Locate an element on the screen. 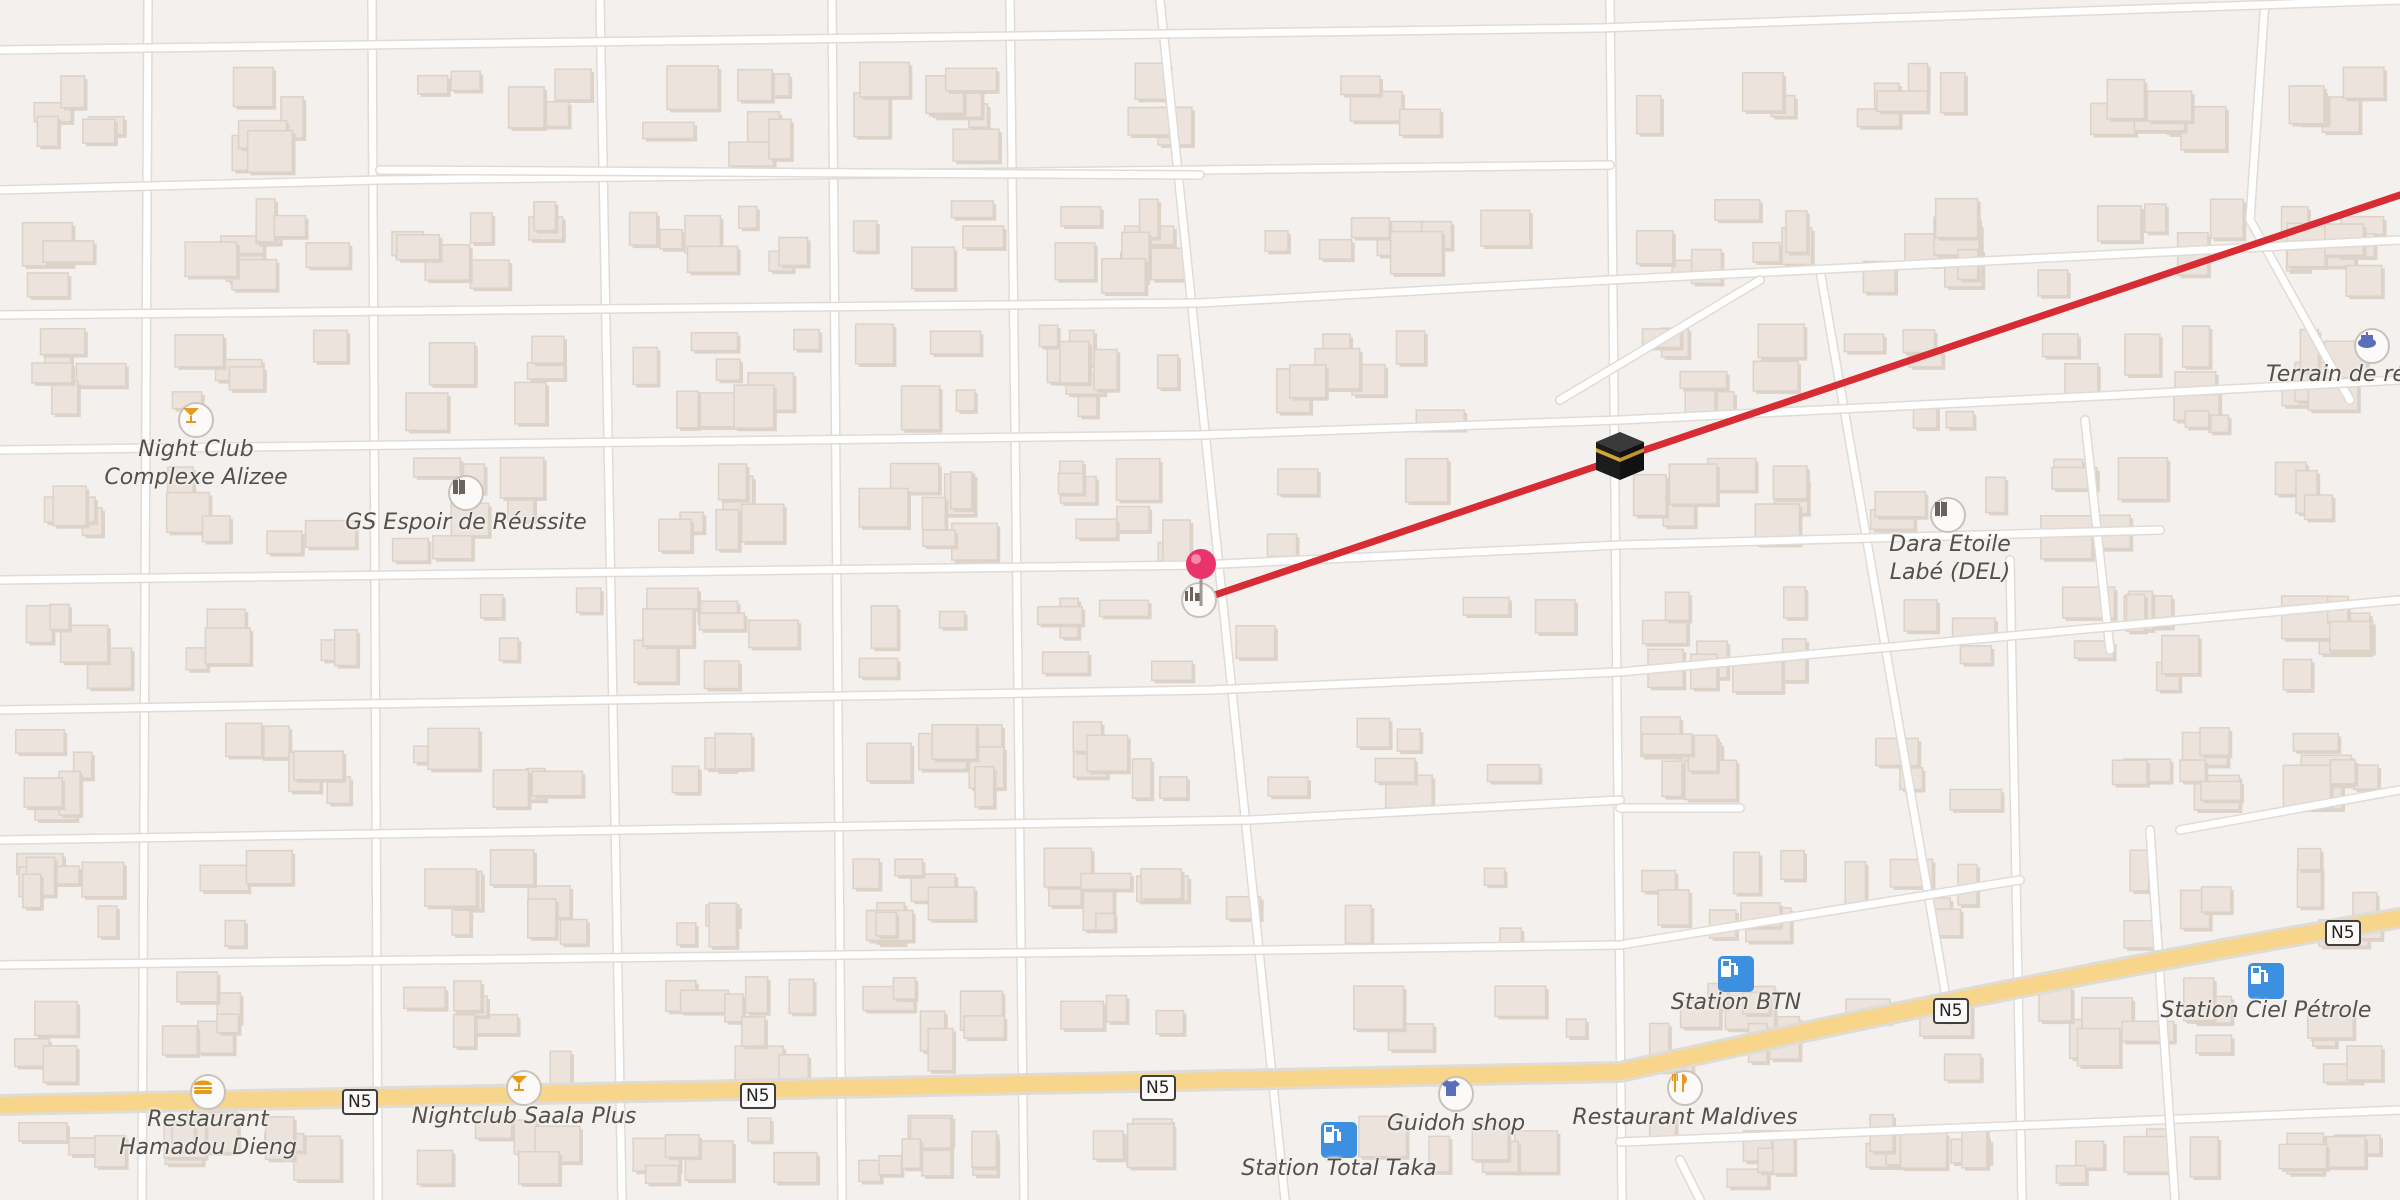 The height and width of the screenshot is (1200, 2400). poi-label-station-total: Station Total Taka is located at coordinates (1339, 1169).